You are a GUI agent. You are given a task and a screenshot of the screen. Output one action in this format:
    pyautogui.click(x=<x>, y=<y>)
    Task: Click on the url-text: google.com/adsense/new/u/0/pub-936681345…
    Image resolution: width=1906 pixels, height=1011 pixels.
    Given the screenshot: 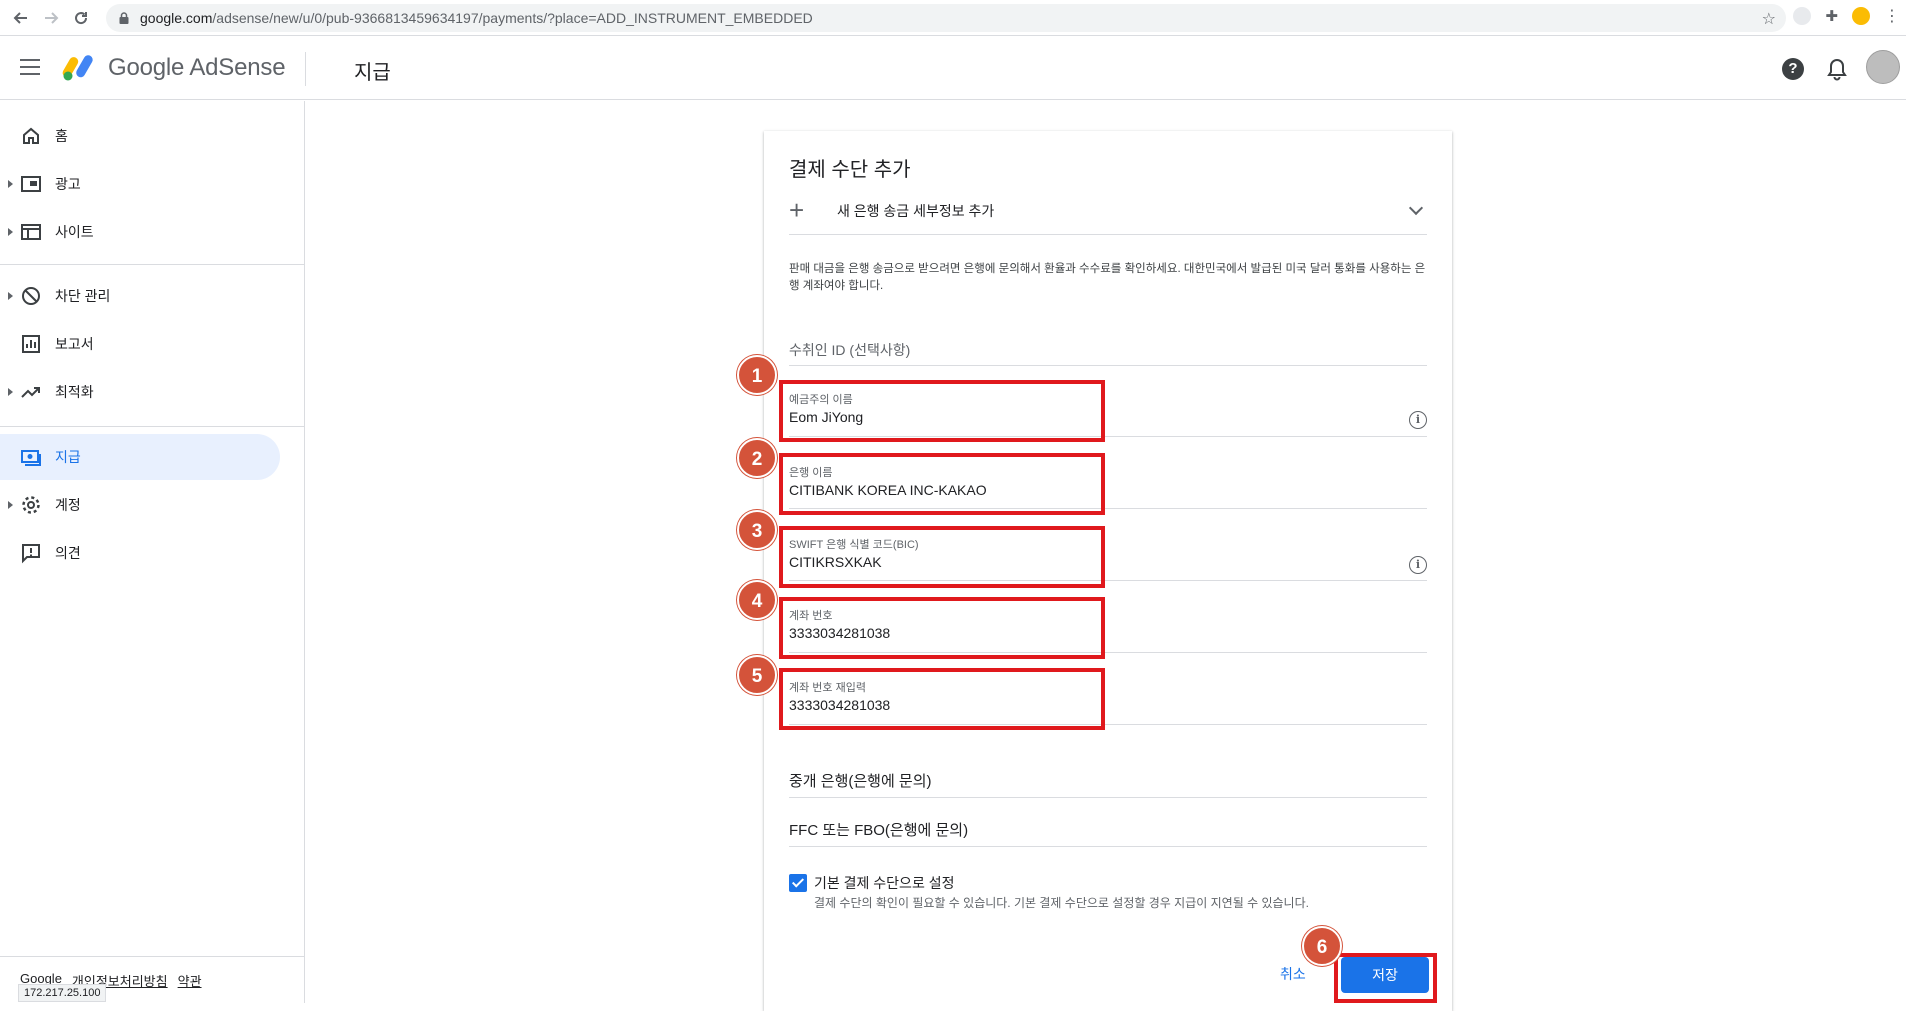 What is the action you would take?
    pyautogui.click(x=476, y=18)
    